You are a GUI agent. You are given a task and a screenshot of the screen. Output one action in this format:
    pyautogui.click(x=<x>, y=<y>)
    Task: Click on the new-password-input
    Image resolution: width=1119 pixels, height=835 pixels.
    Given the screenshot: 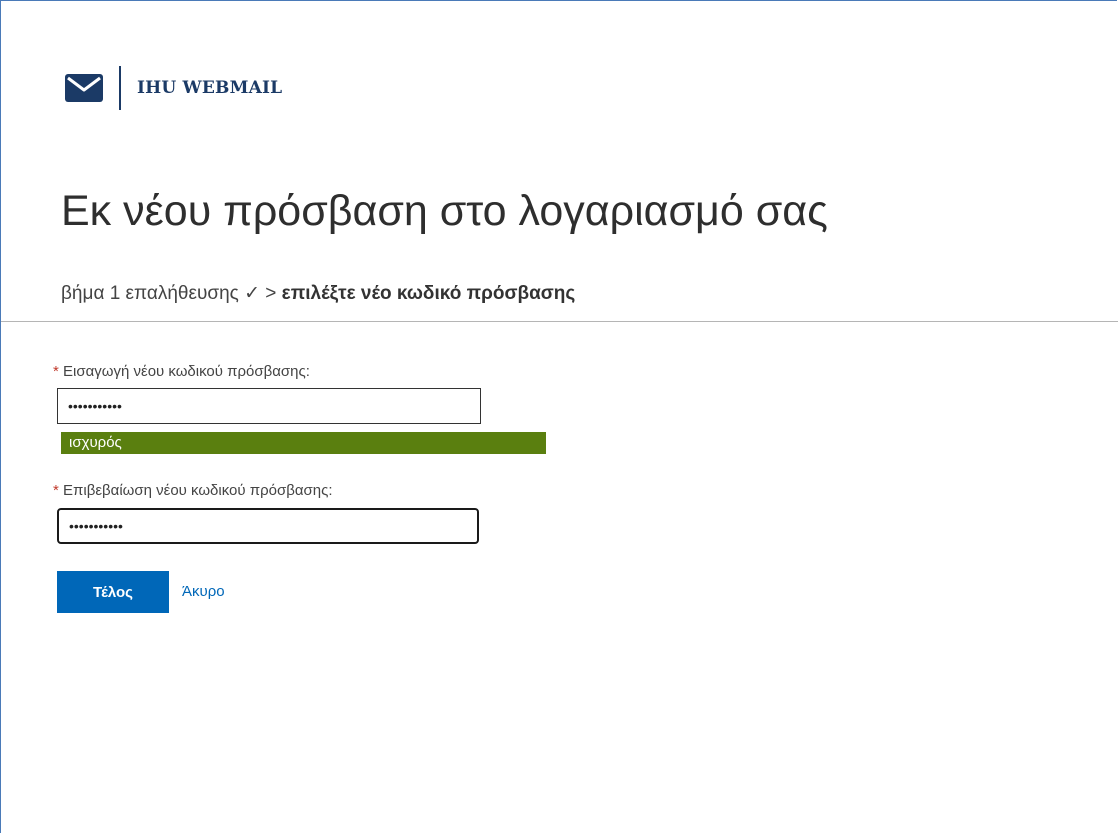 What is the action you would take?
    pyautogui.click(x=269, y=406)
    